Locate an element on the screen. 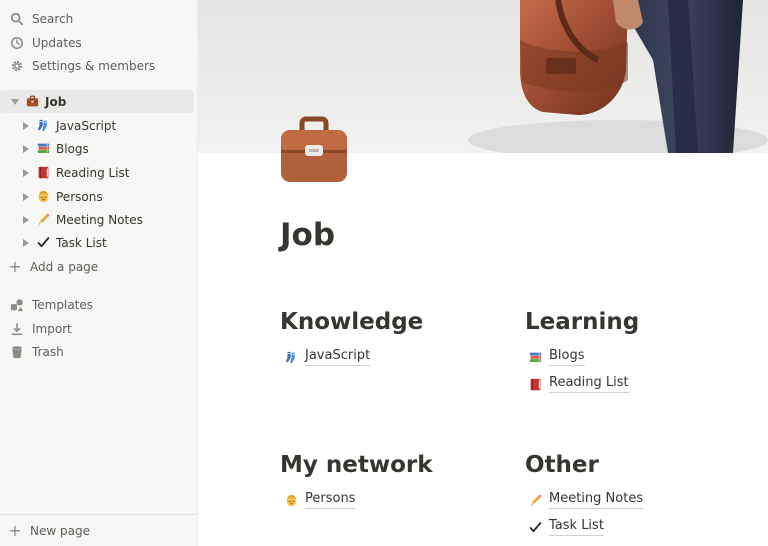 The width and height of the screenshot is (768, 546). sidebar-item-label: JavaScript is located at coordinates (86, 125).